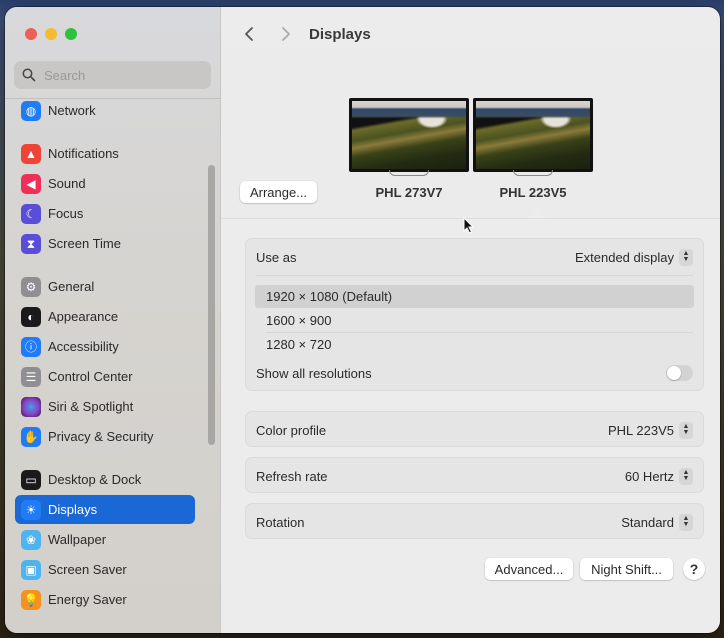  I want to click on sidebar-item-label: Screen Saver, so click(87, 569).